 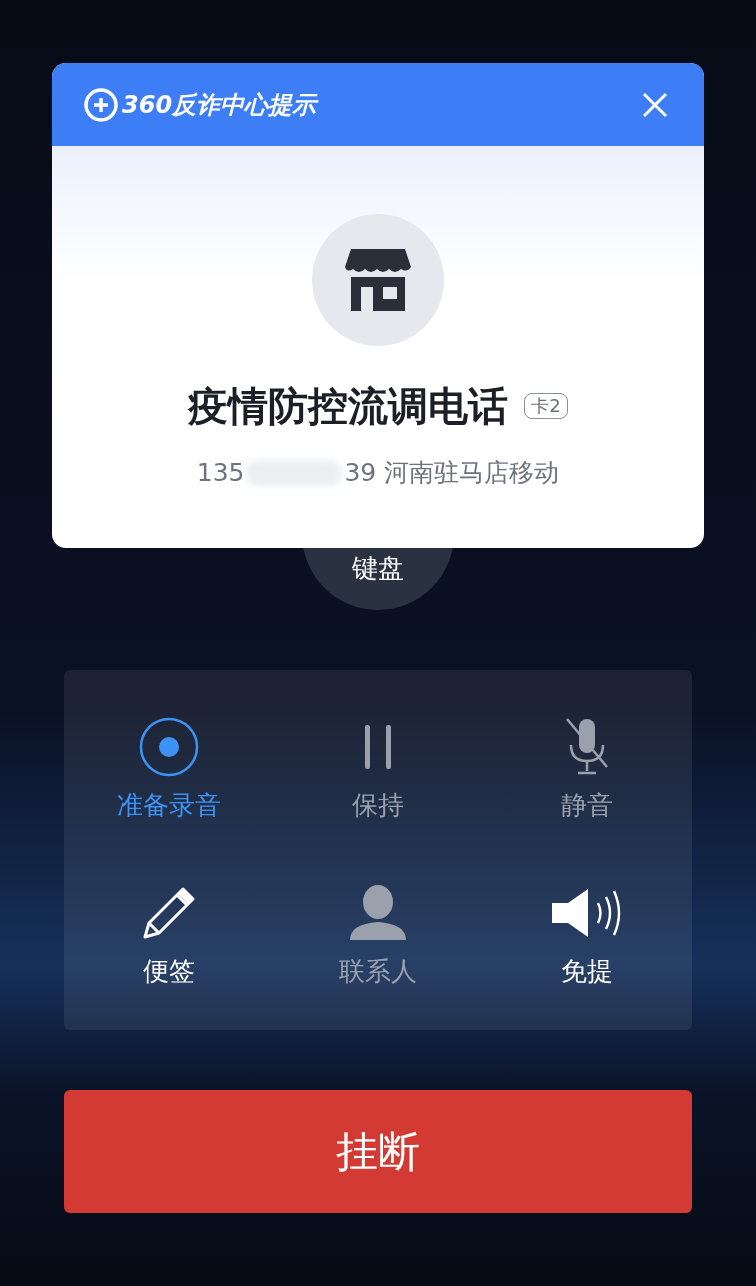 I want to click on shield-plus-logo-icon, so click(x=101, y=104).